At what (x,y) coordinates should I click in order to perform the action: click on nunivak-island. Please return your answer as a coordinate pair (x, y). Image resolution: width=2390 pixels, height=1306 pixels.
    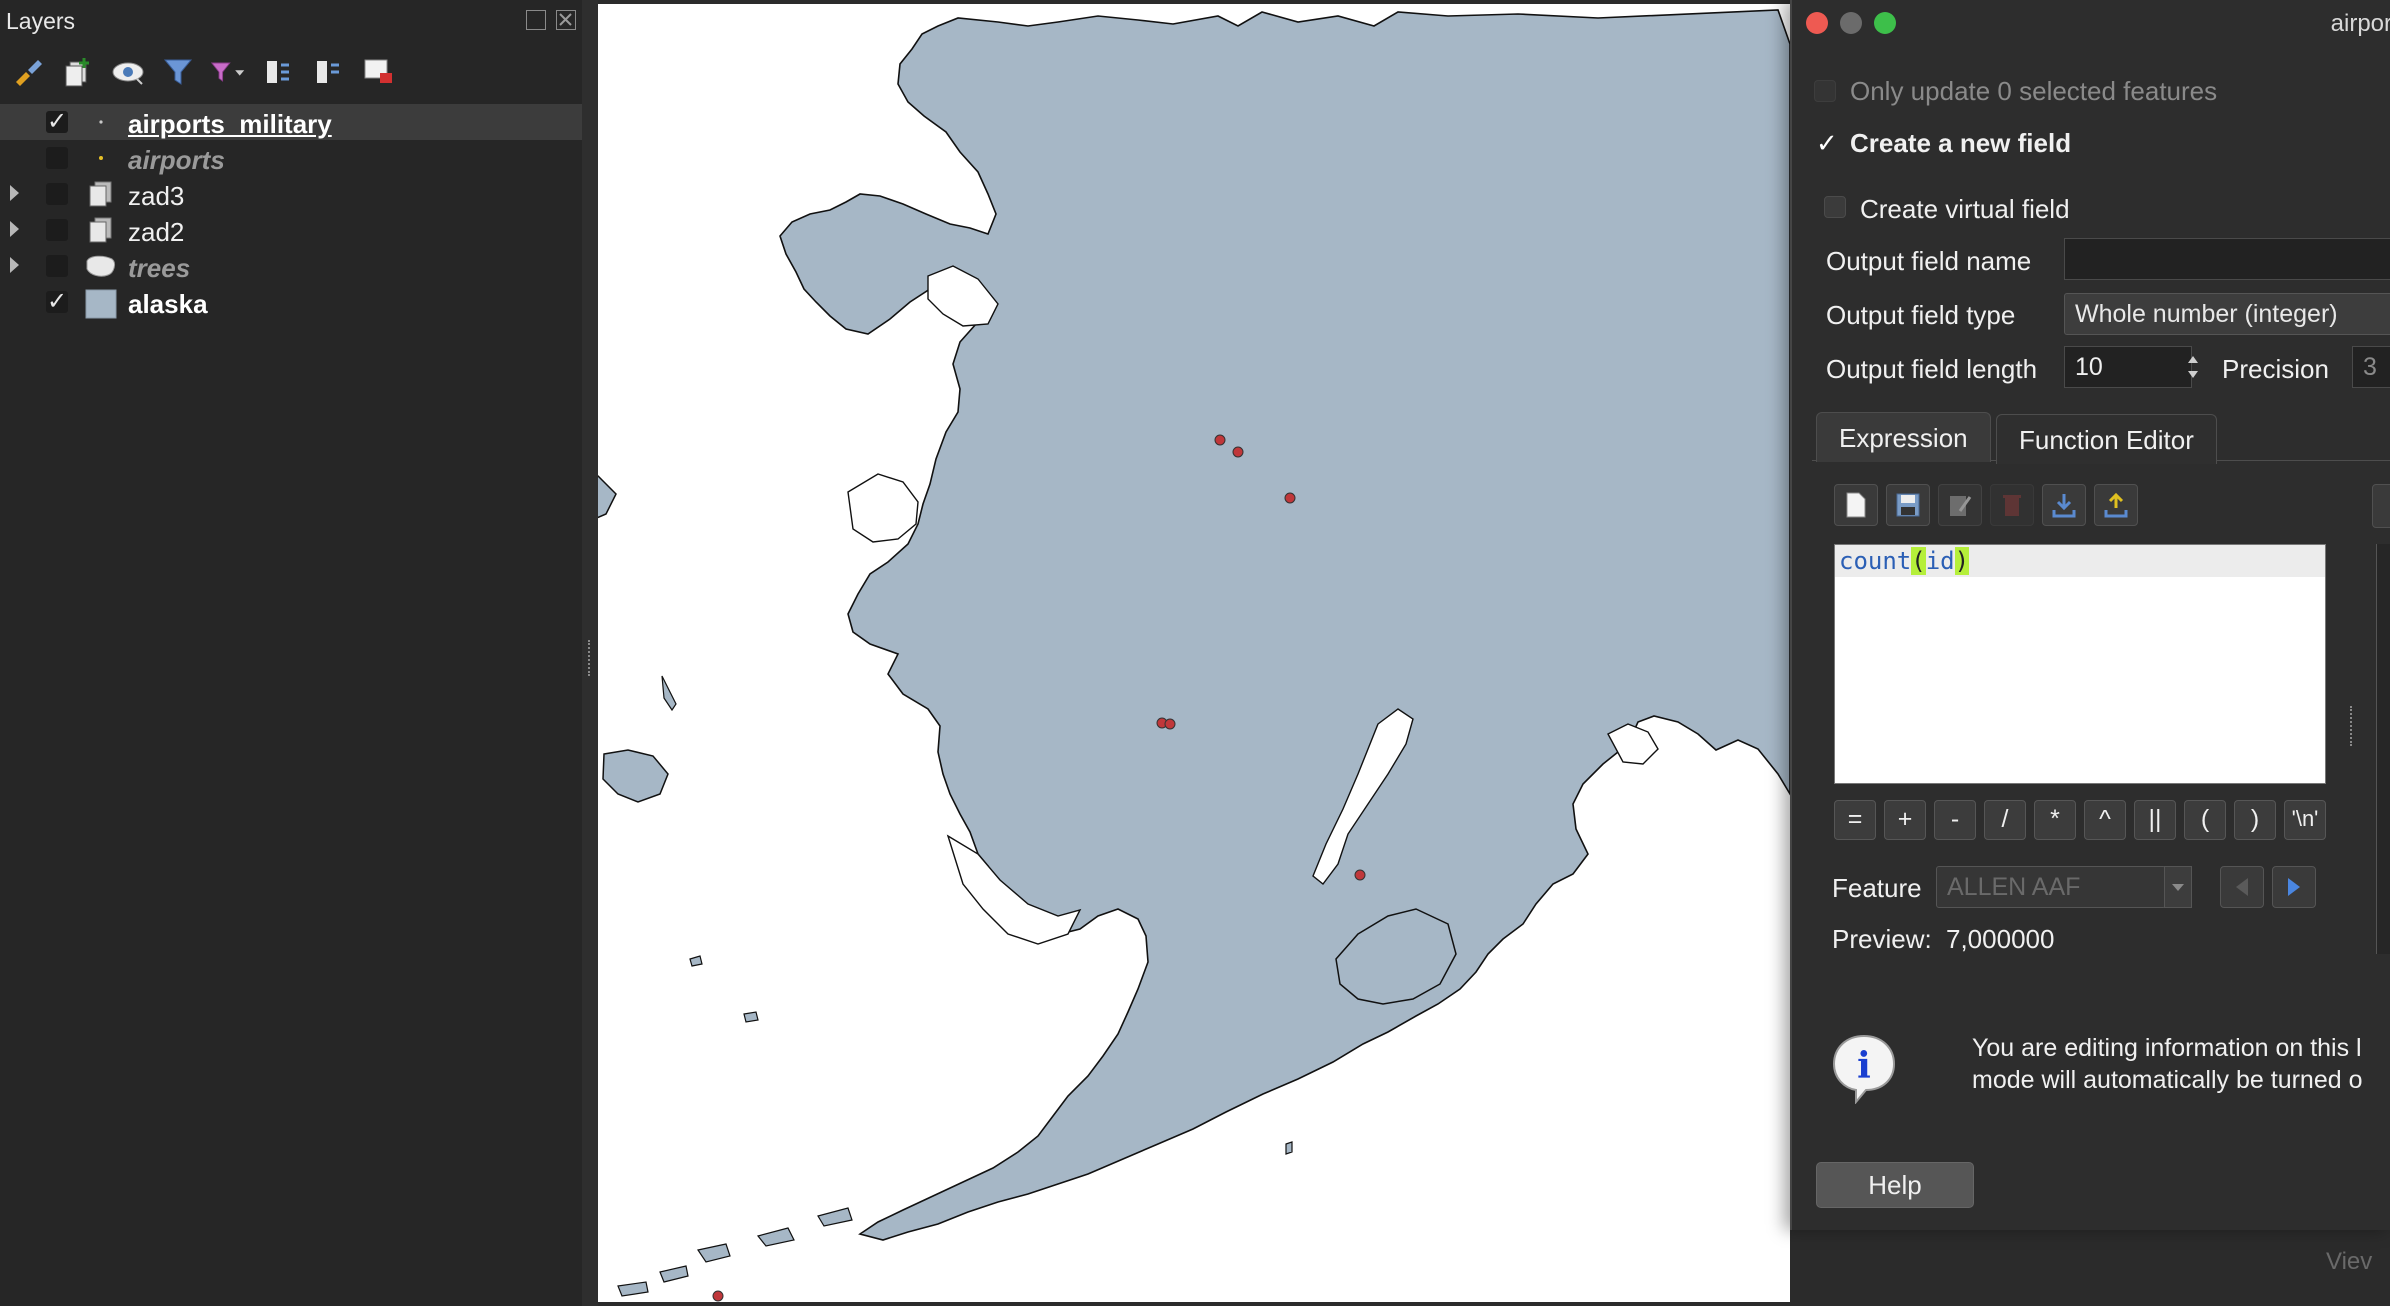
    Looking at the image, I should click on (635, 776).